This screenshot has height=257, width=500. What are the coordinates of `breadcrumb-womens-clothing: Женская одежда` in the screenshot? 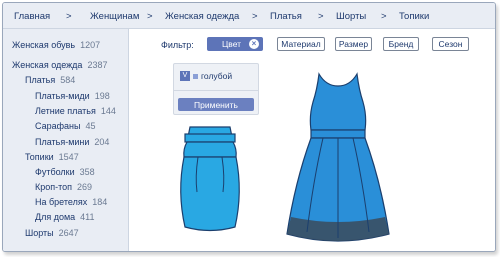 It's located at (202, 16).